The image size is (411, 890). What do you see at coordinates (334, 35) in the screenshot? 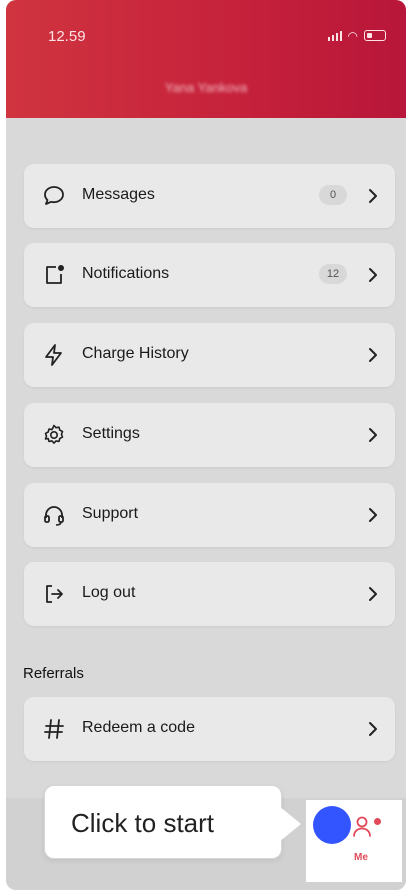
I see `signal-icon` at bounding box center [334, 35].